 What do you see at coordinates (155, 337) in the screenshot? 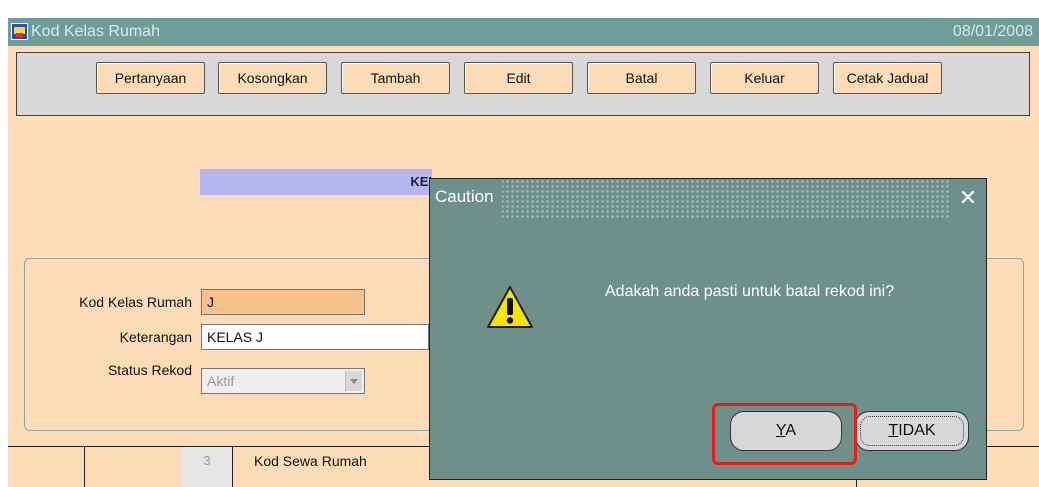
I see `keterangan-label: Keterangan` at bounding box center [155, 337].